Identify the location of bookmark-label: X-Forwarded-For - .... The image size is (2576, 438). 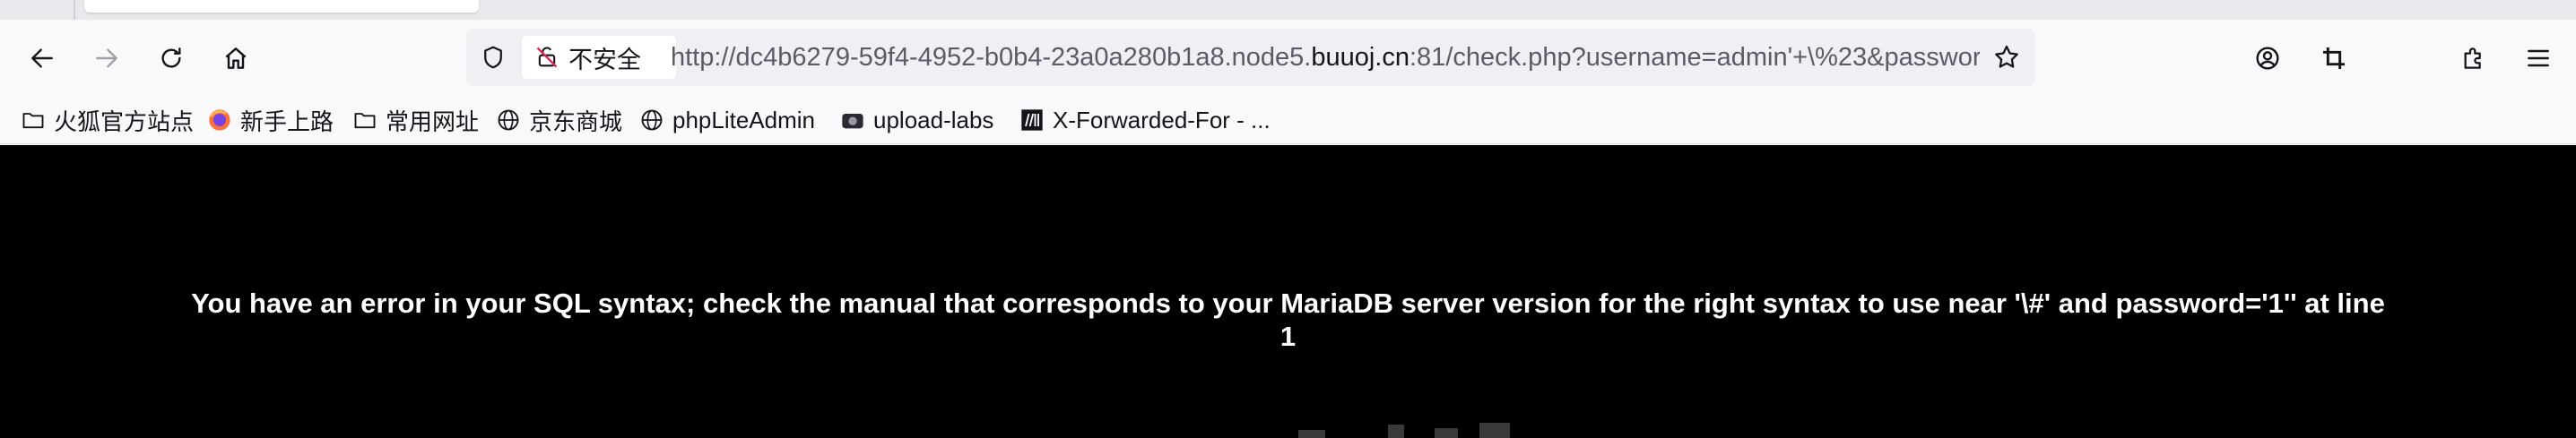
(1162, 119).